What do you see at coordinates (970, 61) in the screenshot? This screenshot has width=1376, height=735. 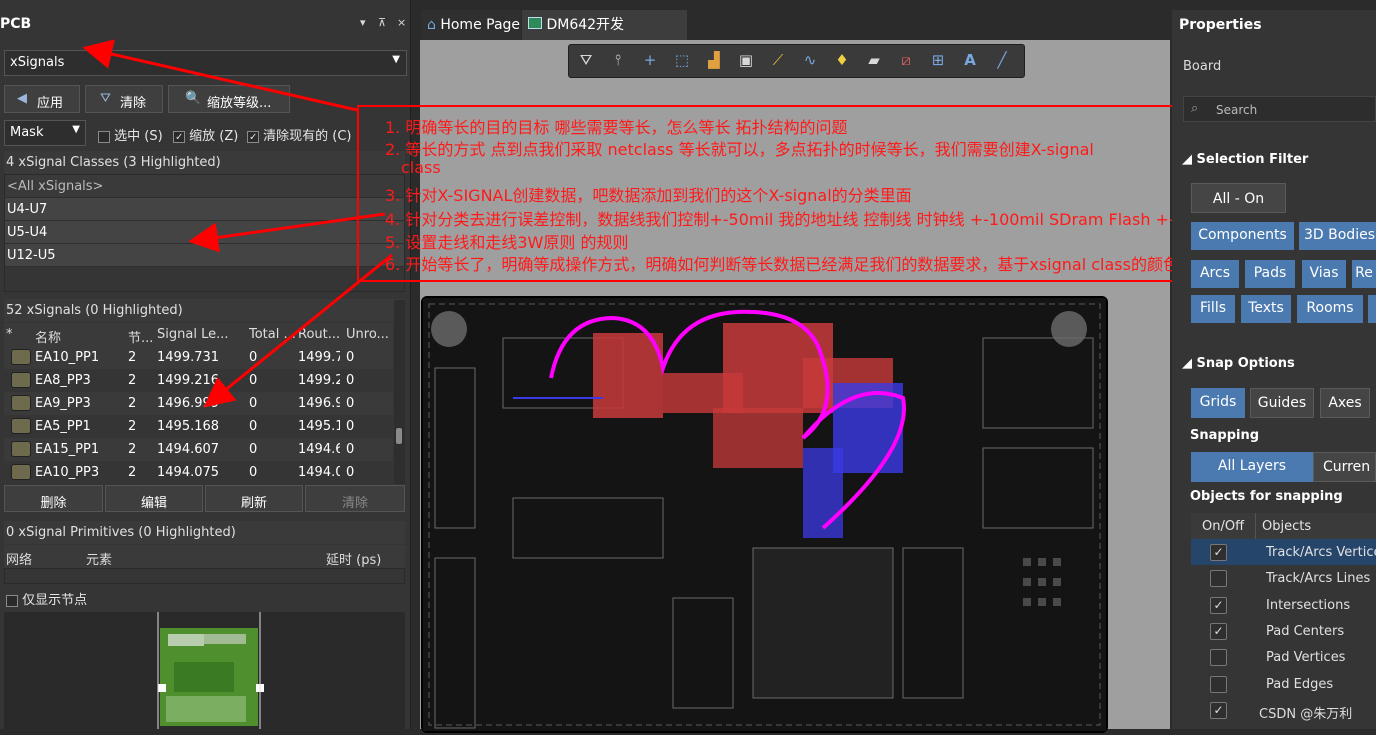 I see `text-icon: A` at bounding box center [970, 61].